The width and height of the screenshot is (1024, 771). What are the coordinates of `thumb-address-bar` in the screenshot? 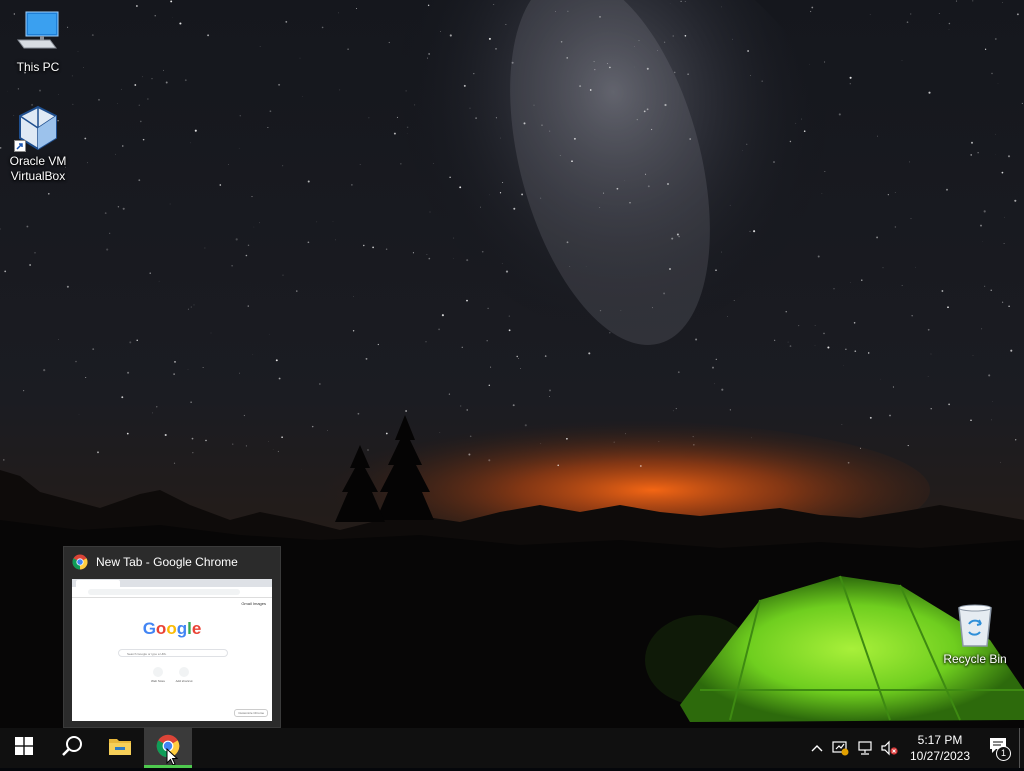 It's located at (172, 592).